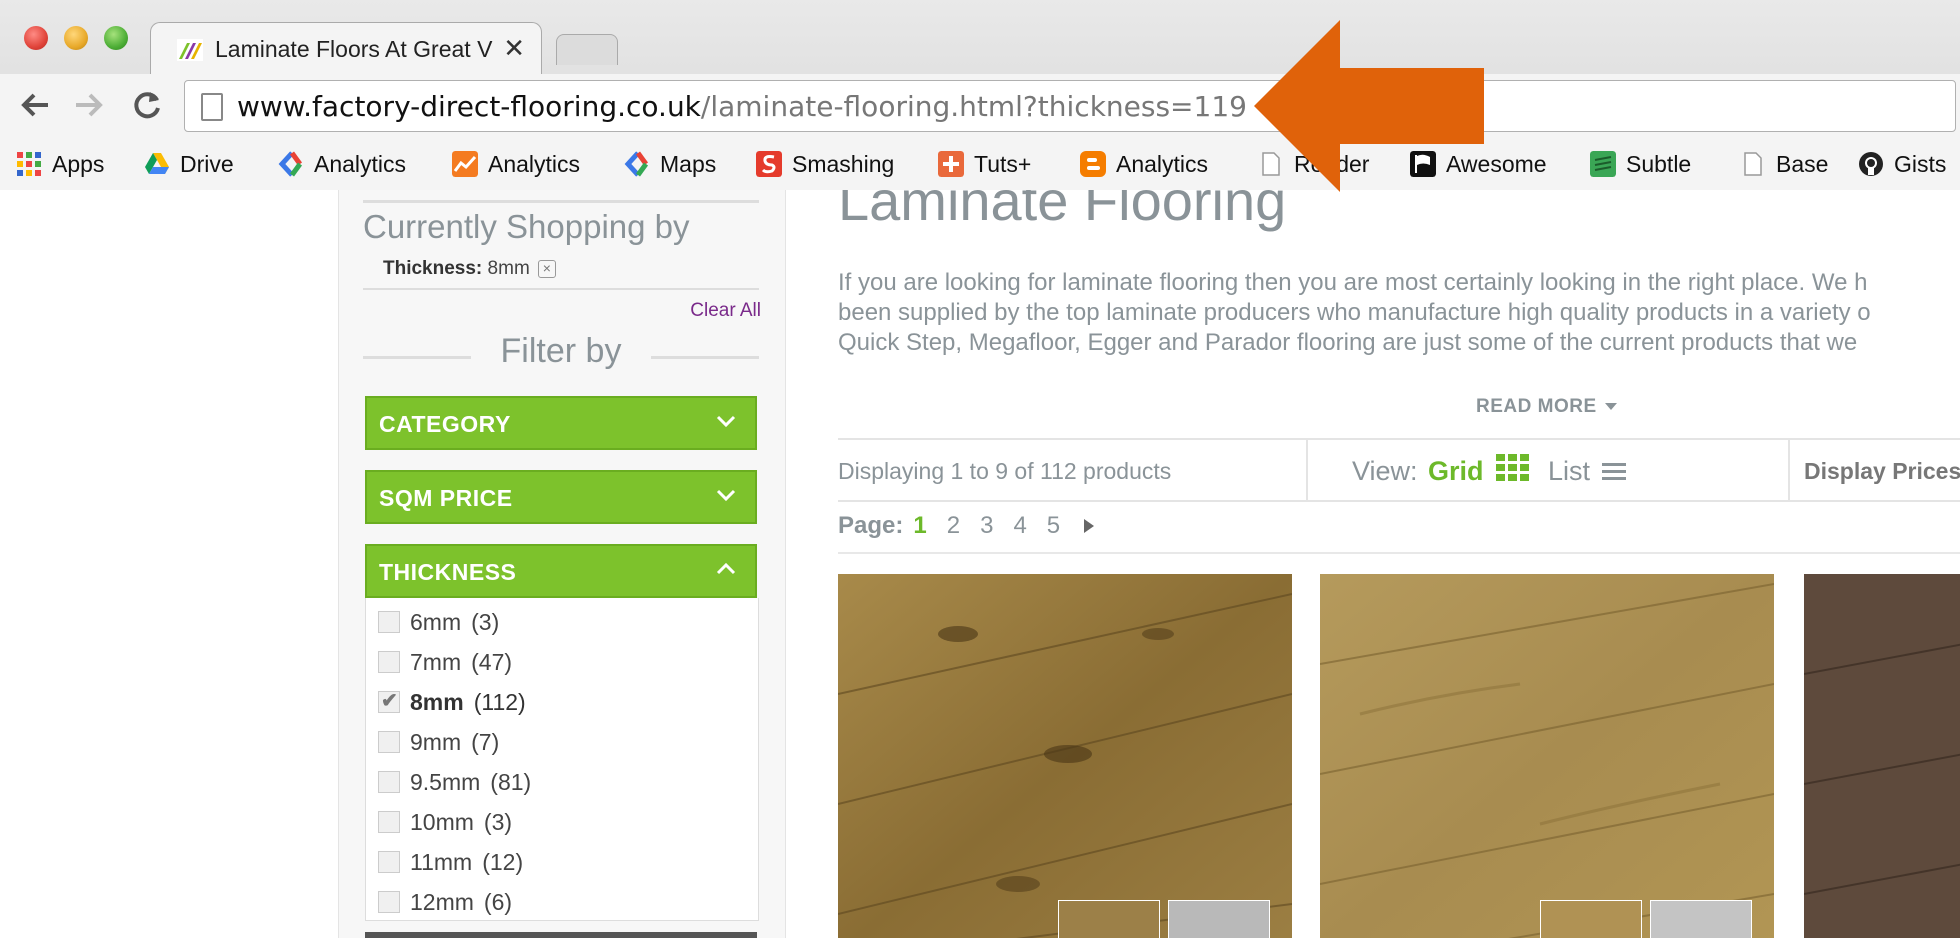 Image resolution: width=1960 pixels, height=938 pixels. Describe the element at coordinates (1610, 407) in the screenshot. I see `caret-down-icon` at that location.